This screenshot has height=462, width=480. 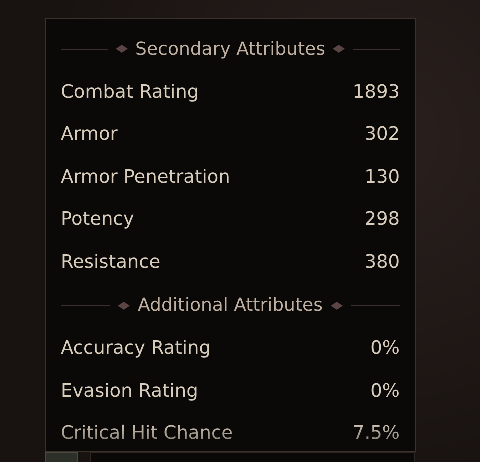 What do you see at coordinates (230, 305) in the screenshot?
I see `section-title: Additional Attributes` at bounding box center [230, 305].